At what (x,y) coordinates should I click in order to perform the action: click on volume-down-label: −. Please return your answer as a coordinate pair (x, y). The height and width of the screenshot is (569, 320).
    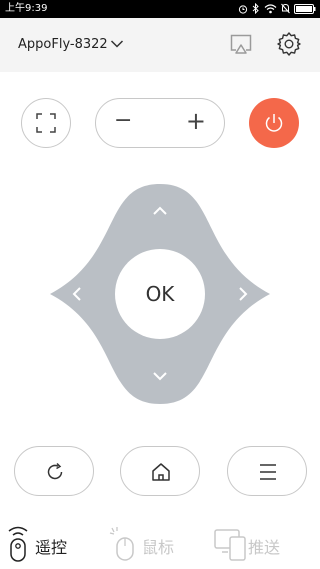
    Looking at the image, I should click on (123, 120).